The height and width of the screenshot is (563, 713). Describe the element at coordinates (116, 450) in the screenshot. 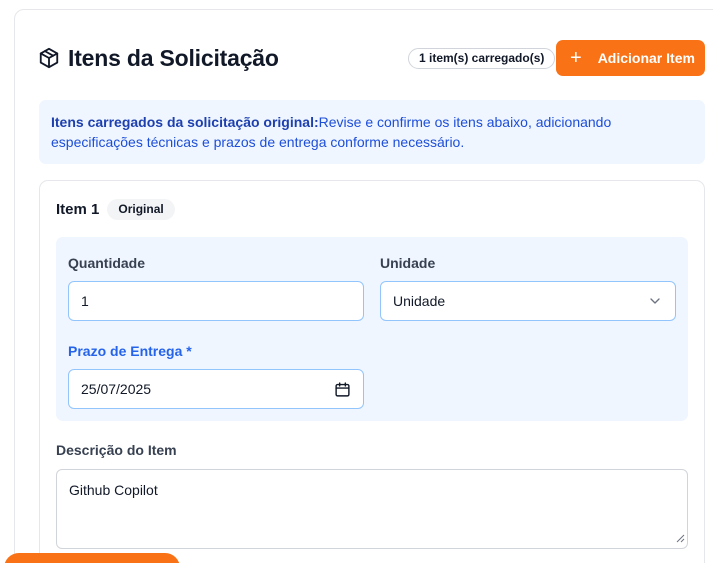

I see `description-label: Descrição do Item` at that location.